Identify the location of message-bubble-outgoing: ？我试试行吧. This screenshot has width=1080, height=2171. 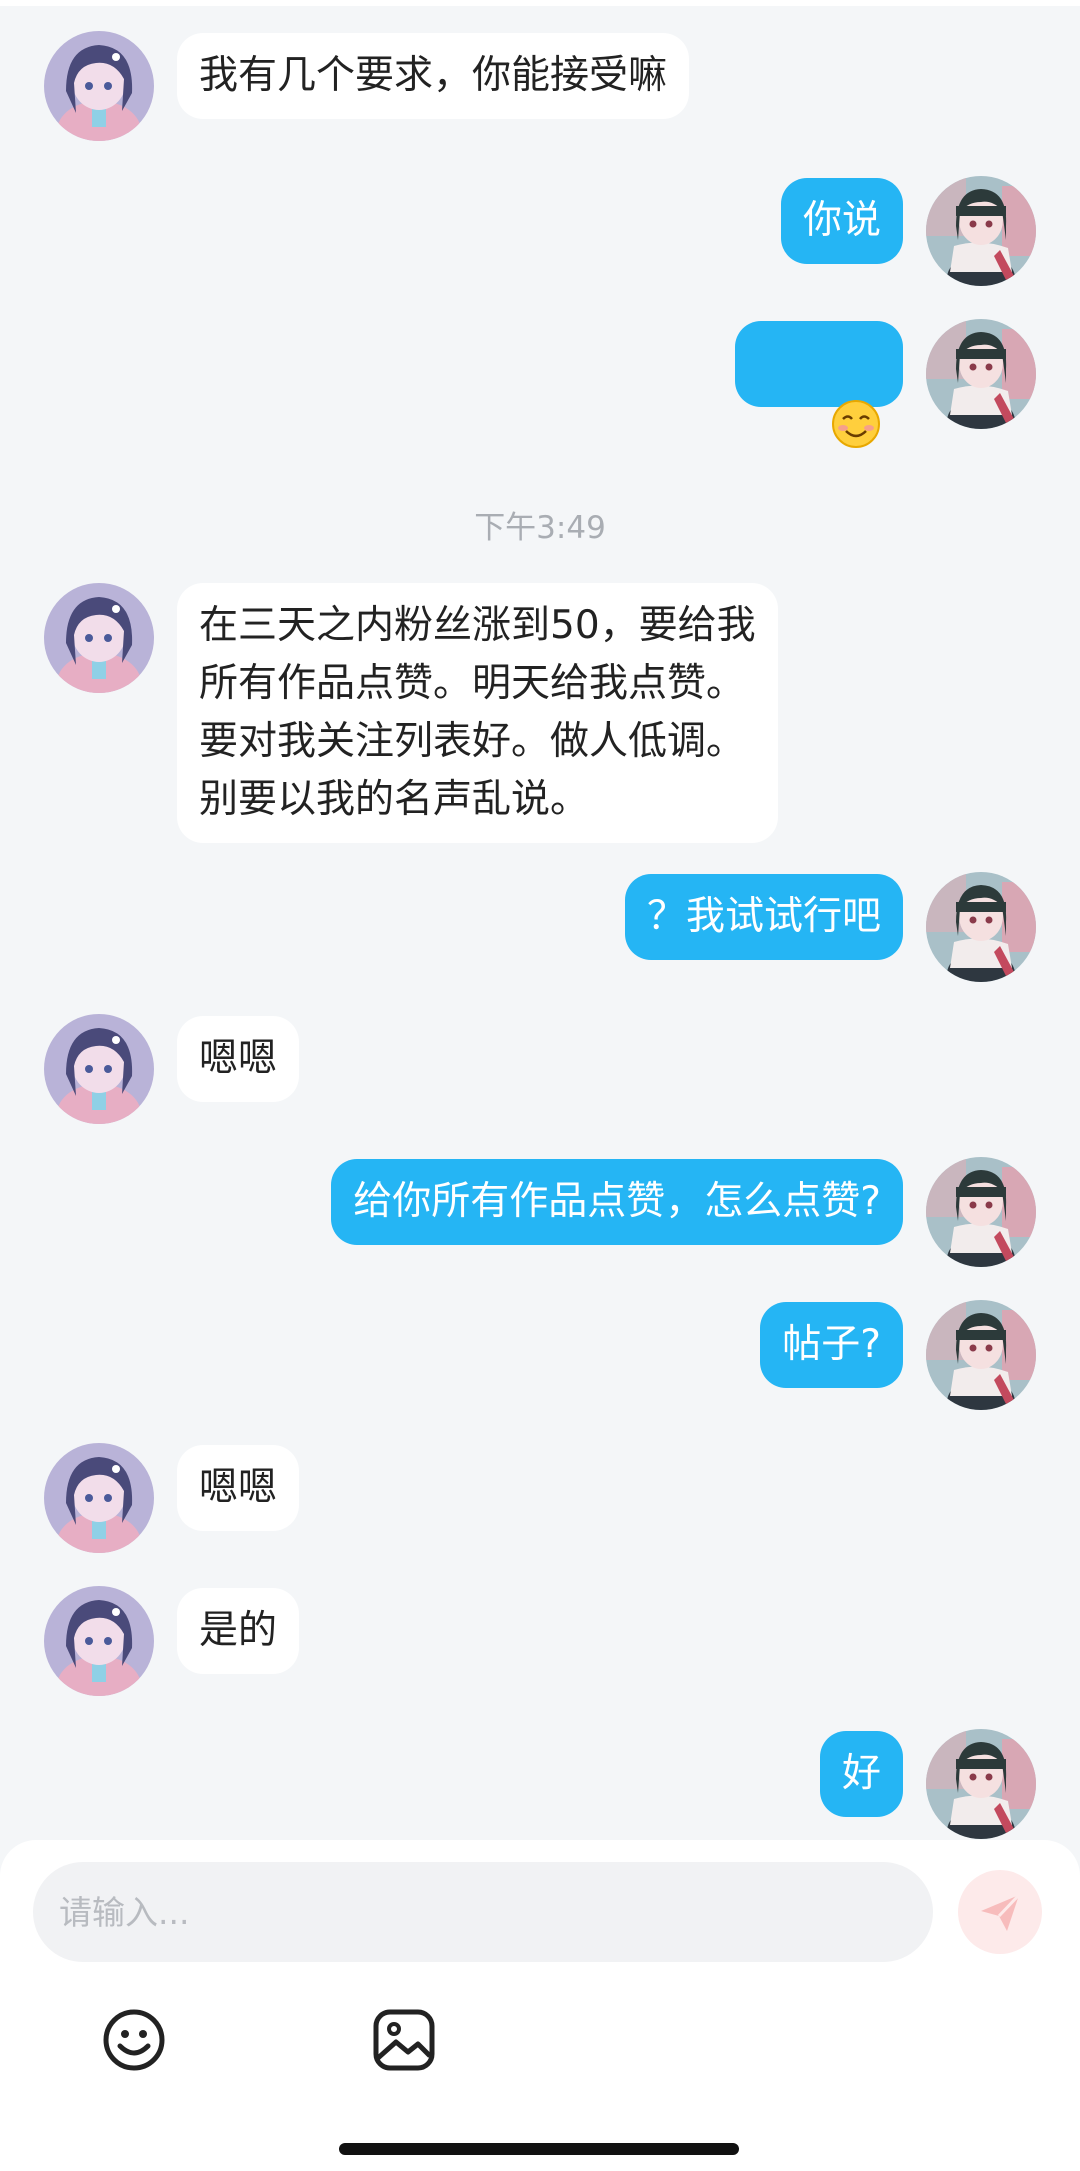
(763, 917).